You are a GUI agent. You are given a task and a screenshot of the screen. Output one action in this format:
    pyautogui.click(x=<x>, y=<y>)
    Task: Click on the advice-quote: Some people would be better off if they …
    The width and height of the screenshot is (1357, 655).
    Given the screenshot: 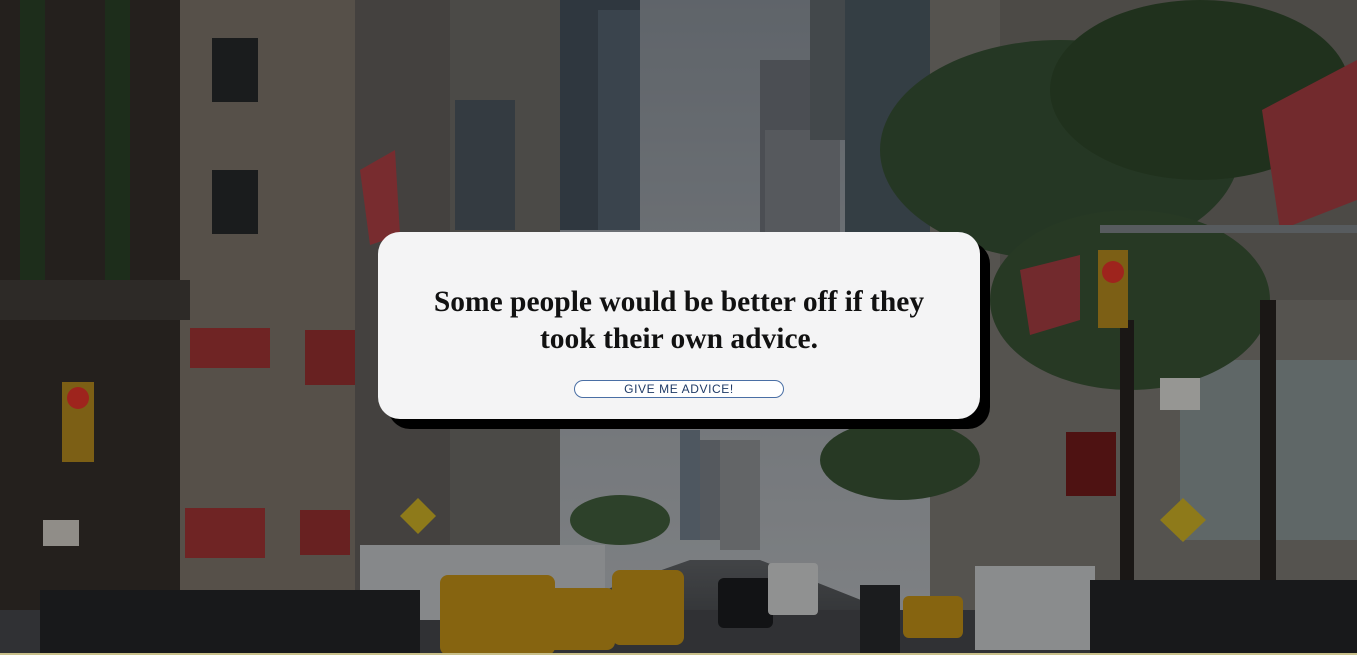 What is the action you would take?
    pyautogui.click(x=679, y=320)
    